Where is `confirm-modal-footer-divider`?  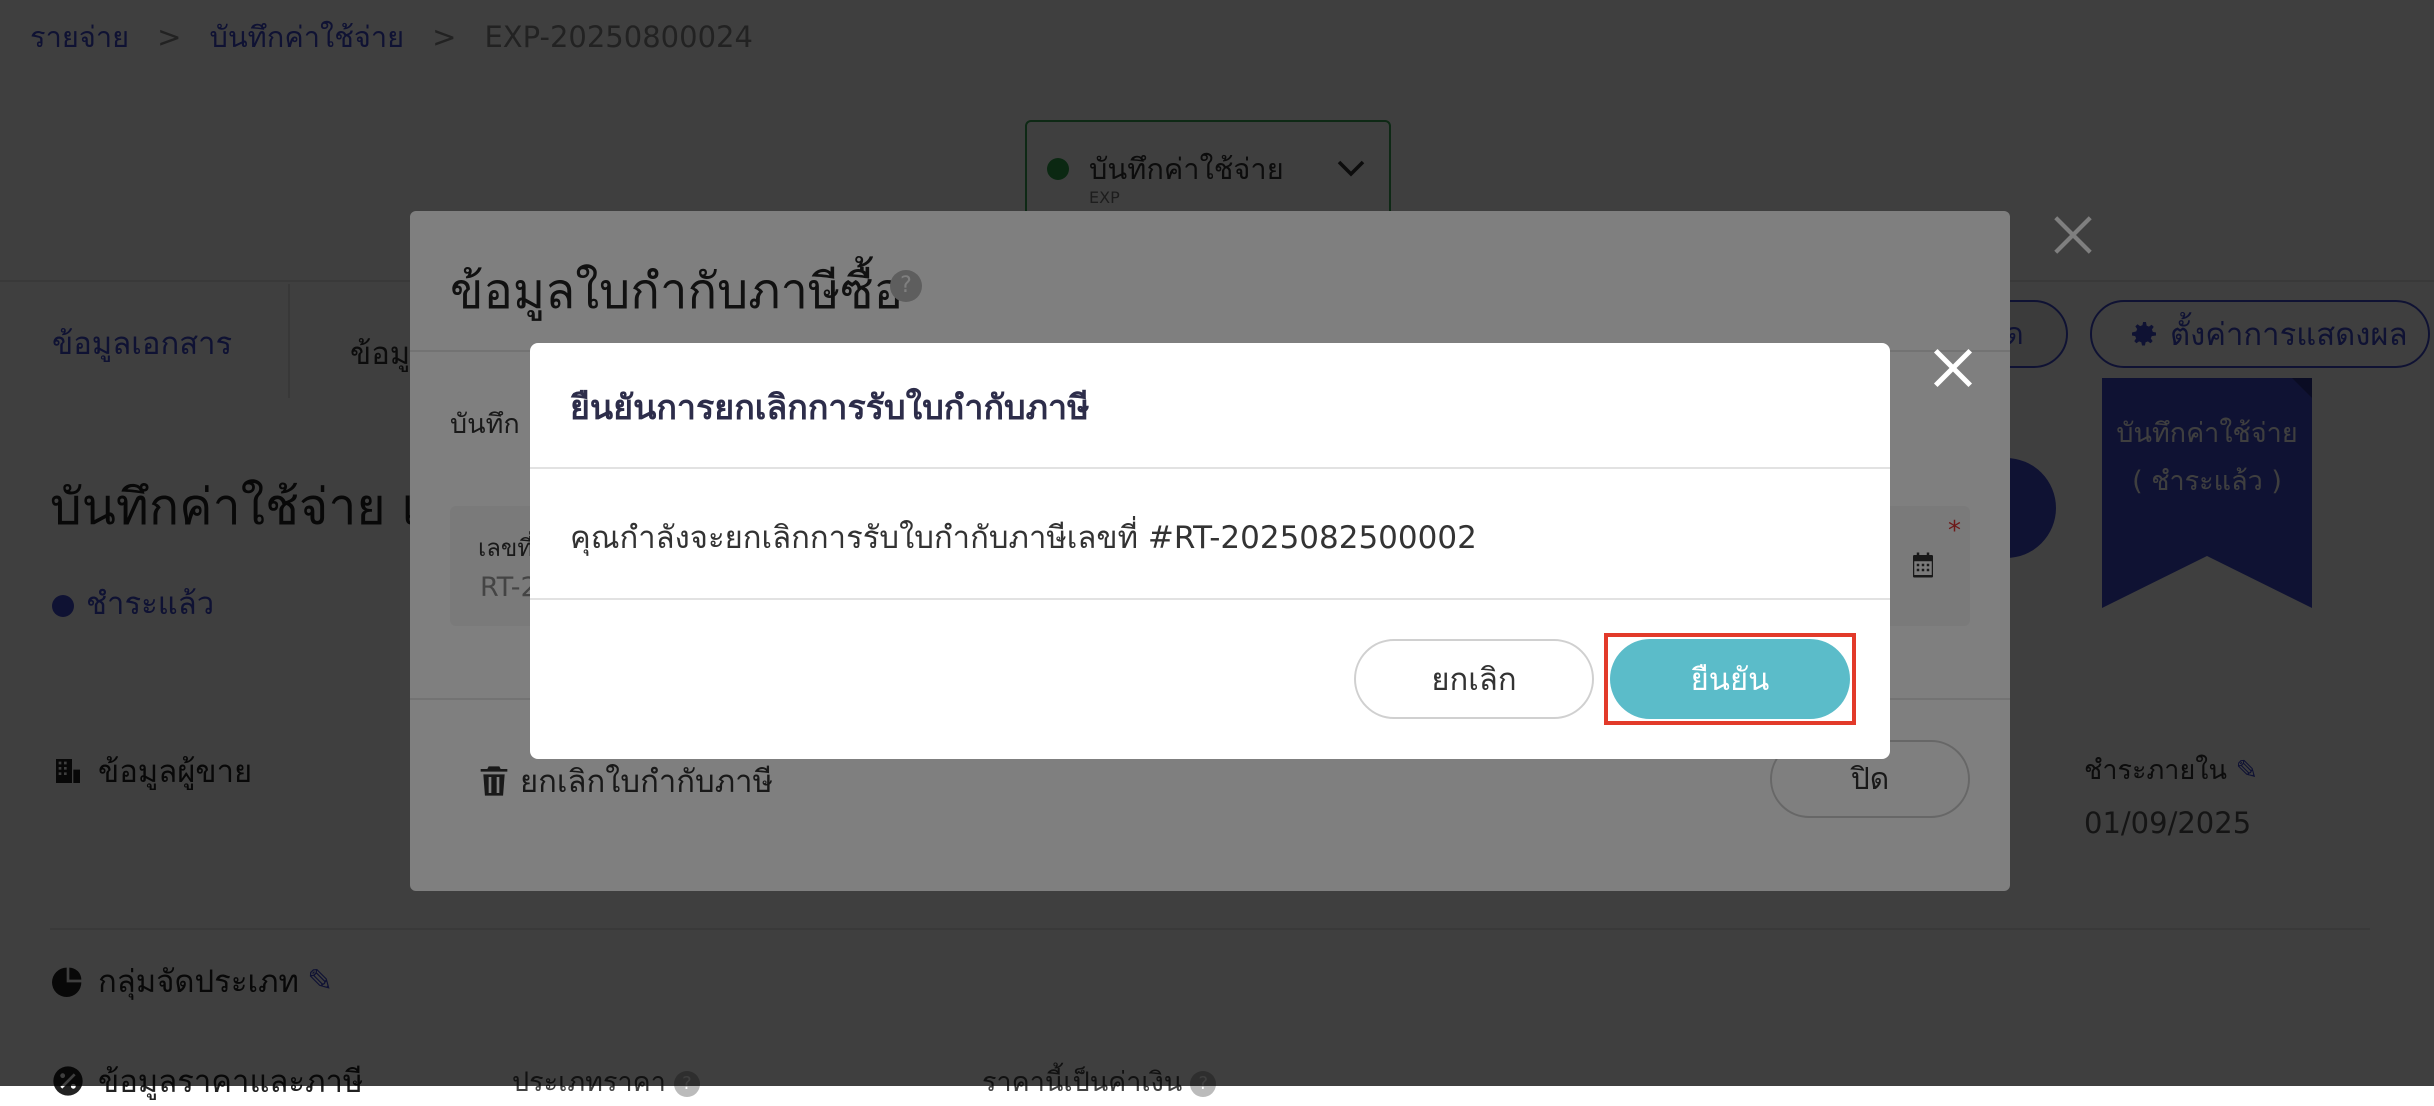 confirm-modal-footer-divider is located at coordinates (1210, 599).